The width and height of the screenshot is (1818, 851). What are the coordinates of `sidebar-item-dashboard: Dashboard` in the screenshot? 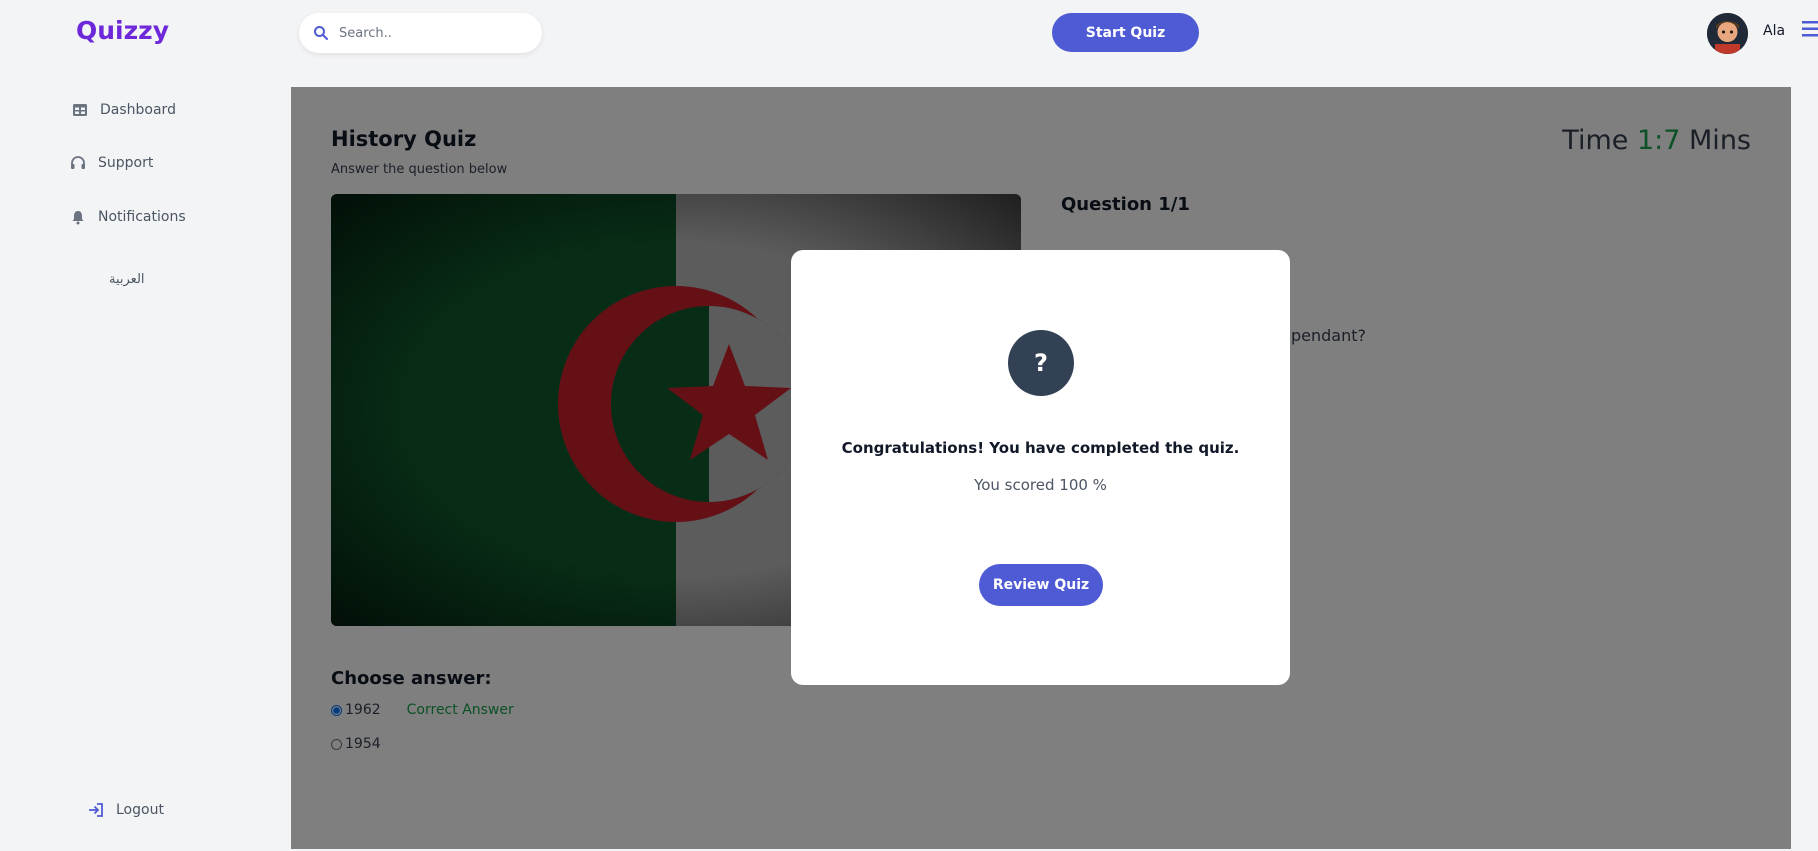 It's located at (124, 110).